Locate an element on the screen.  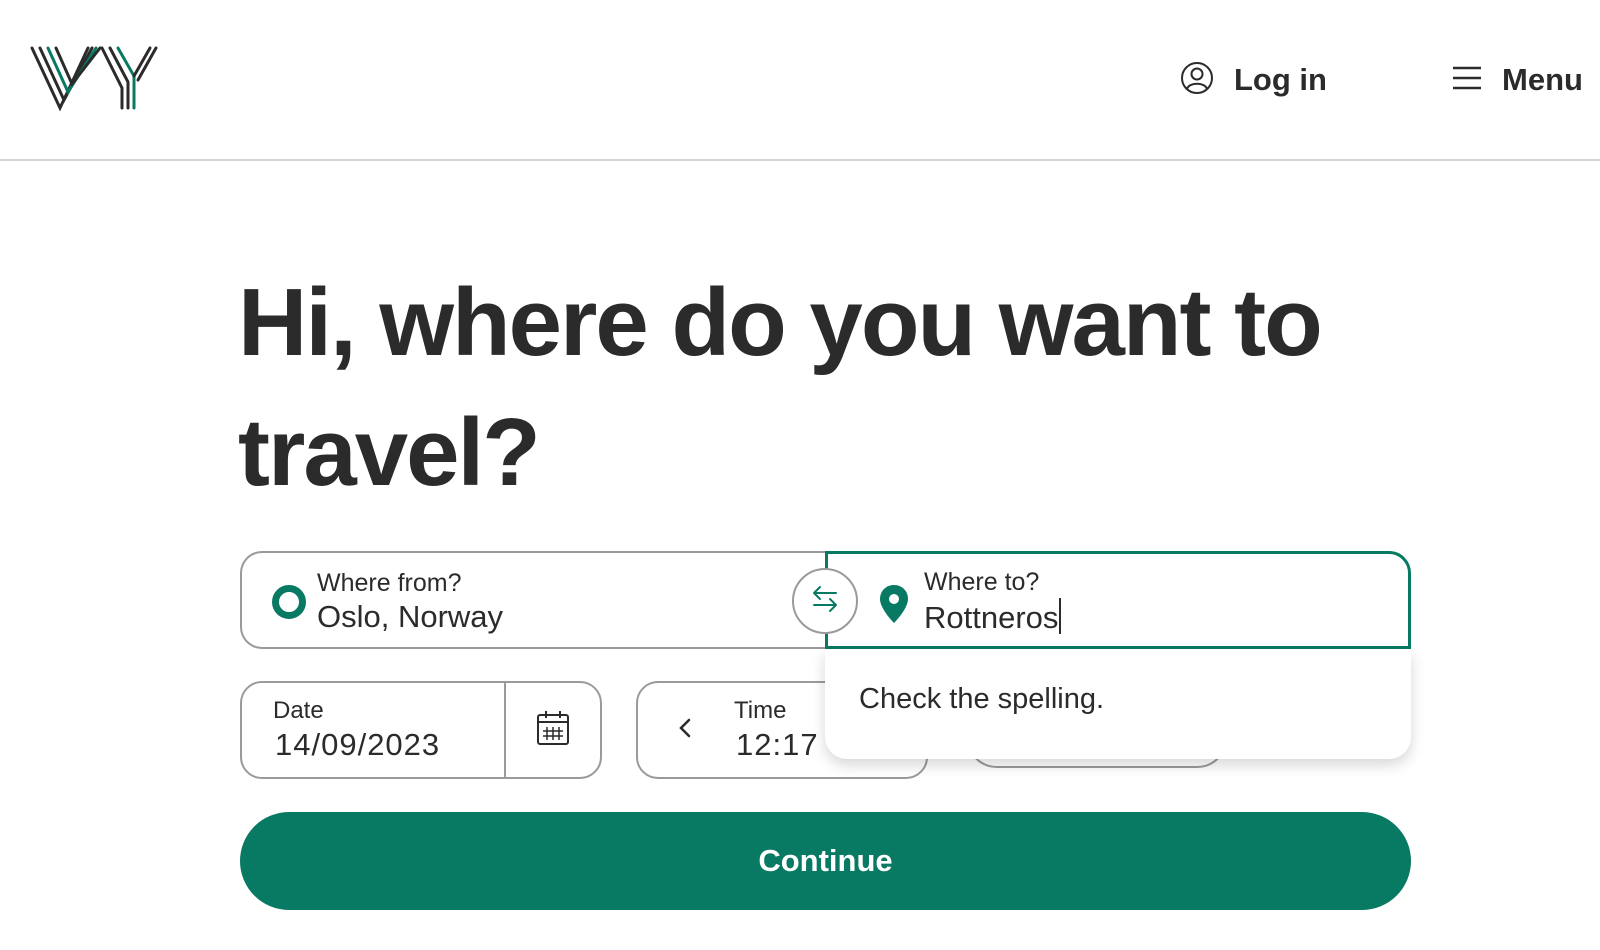
calendar-button is located at coordinates (552, 730).